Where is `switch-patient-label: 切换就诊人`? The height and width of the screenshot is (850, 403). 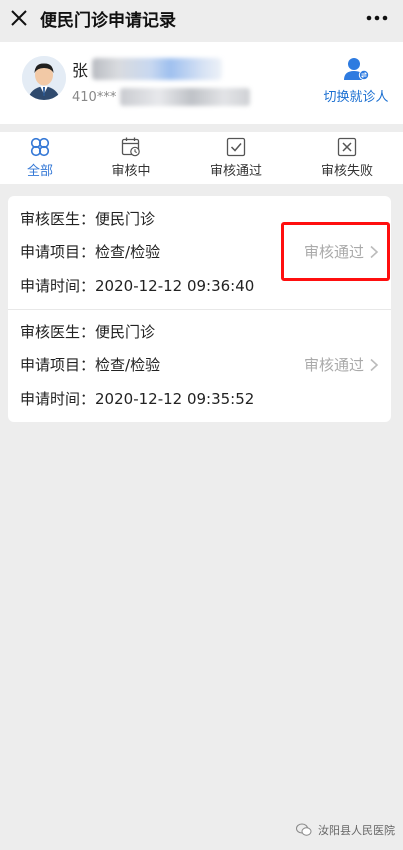 switch-patient-label: 切换就诊人 is located at coordinates (356, 97).